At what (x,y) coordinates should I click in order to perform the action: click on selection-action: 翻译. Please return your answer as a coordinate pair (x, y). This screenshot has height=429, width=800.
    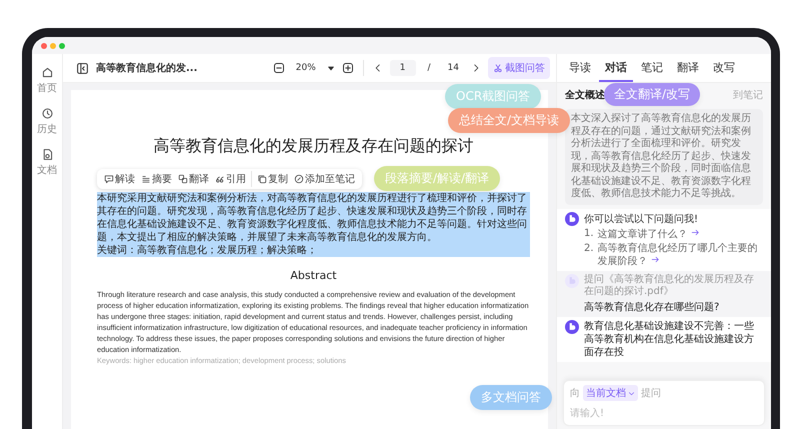
    Looking at the image, I should click on (193, 179).